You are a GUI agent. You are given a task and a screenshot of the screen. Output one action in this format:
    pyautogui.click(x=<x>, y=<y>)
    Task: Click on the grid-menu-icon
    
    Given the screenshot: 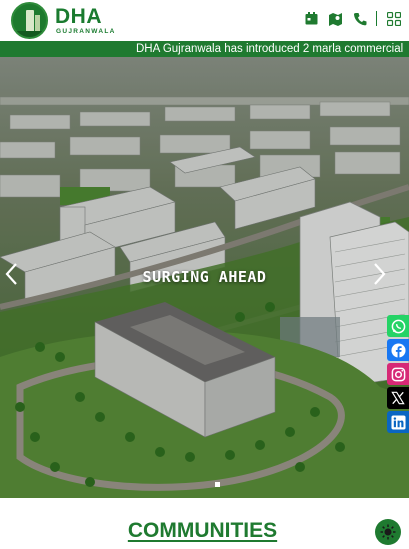 What is the action you would take?
    pyautogui.click(x=393, y=18)
    